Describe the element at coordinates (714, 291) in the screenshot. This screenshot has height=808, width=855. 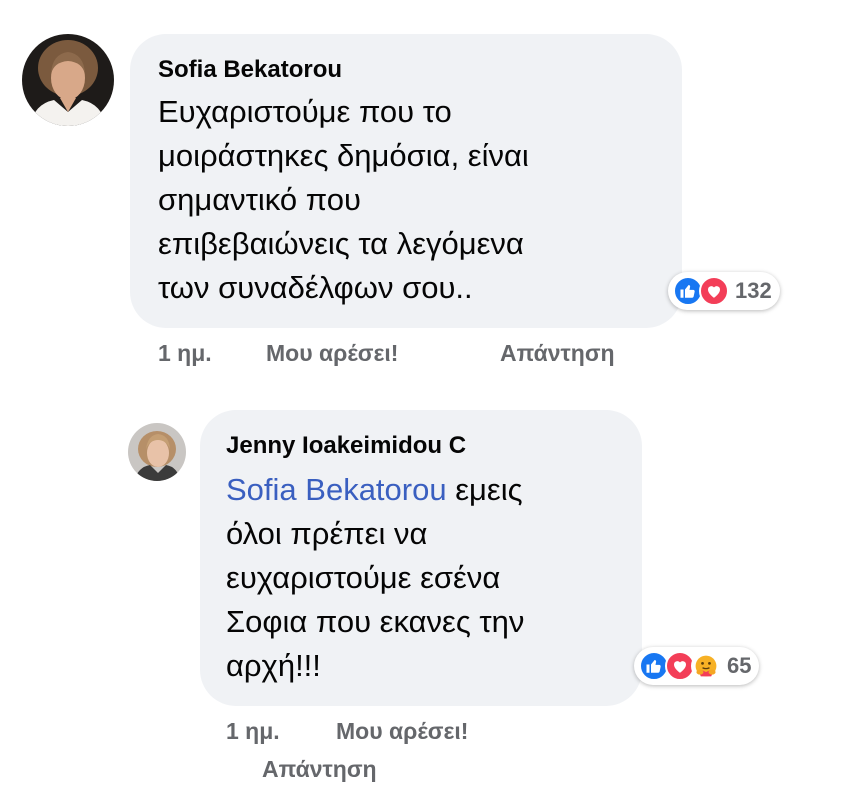
I see `love-icon` at that location.